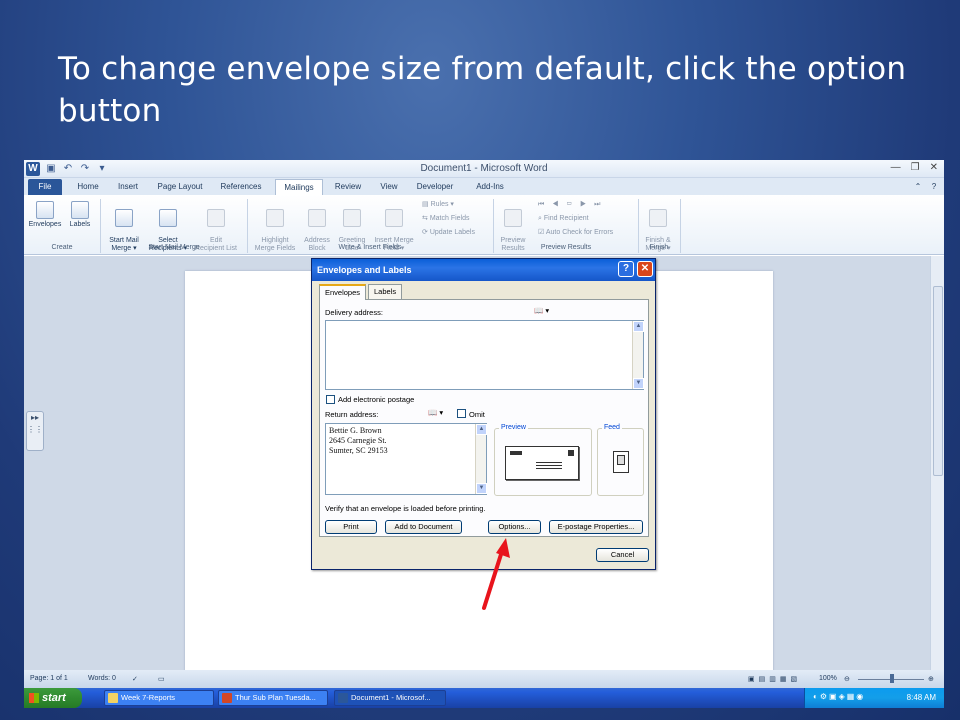 This screenshot has width=960, height=720. I want to click on delivery-scrollbar: ▲ ▼, so click(638, 355).